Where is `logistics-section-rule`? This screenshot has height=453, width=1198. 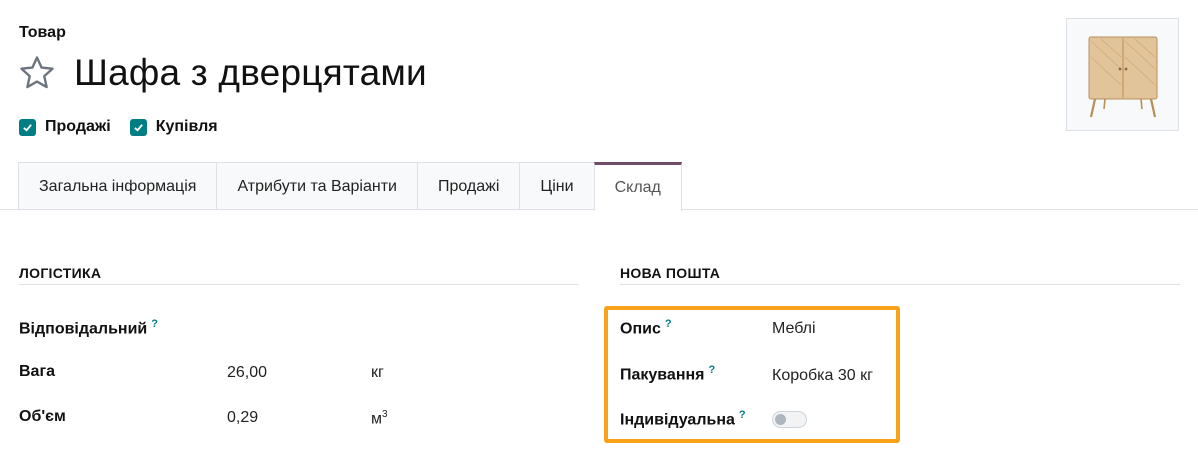
logistics-section-rule is located at coordinates (299, 284).